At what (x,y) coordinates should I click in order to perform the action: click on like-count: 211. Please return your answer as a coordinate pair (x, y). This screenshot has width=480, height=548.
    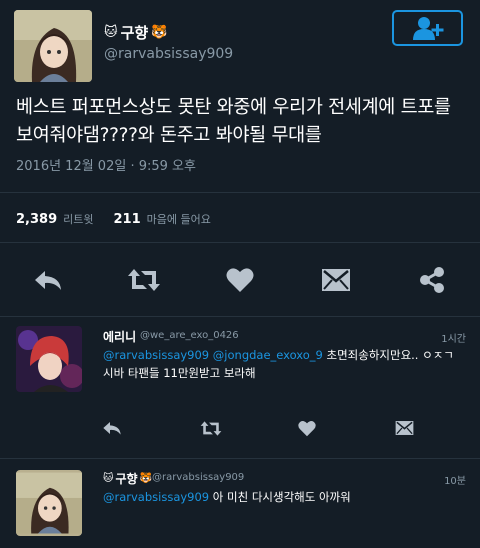
    Looking at the image, I should click on (127, 219).